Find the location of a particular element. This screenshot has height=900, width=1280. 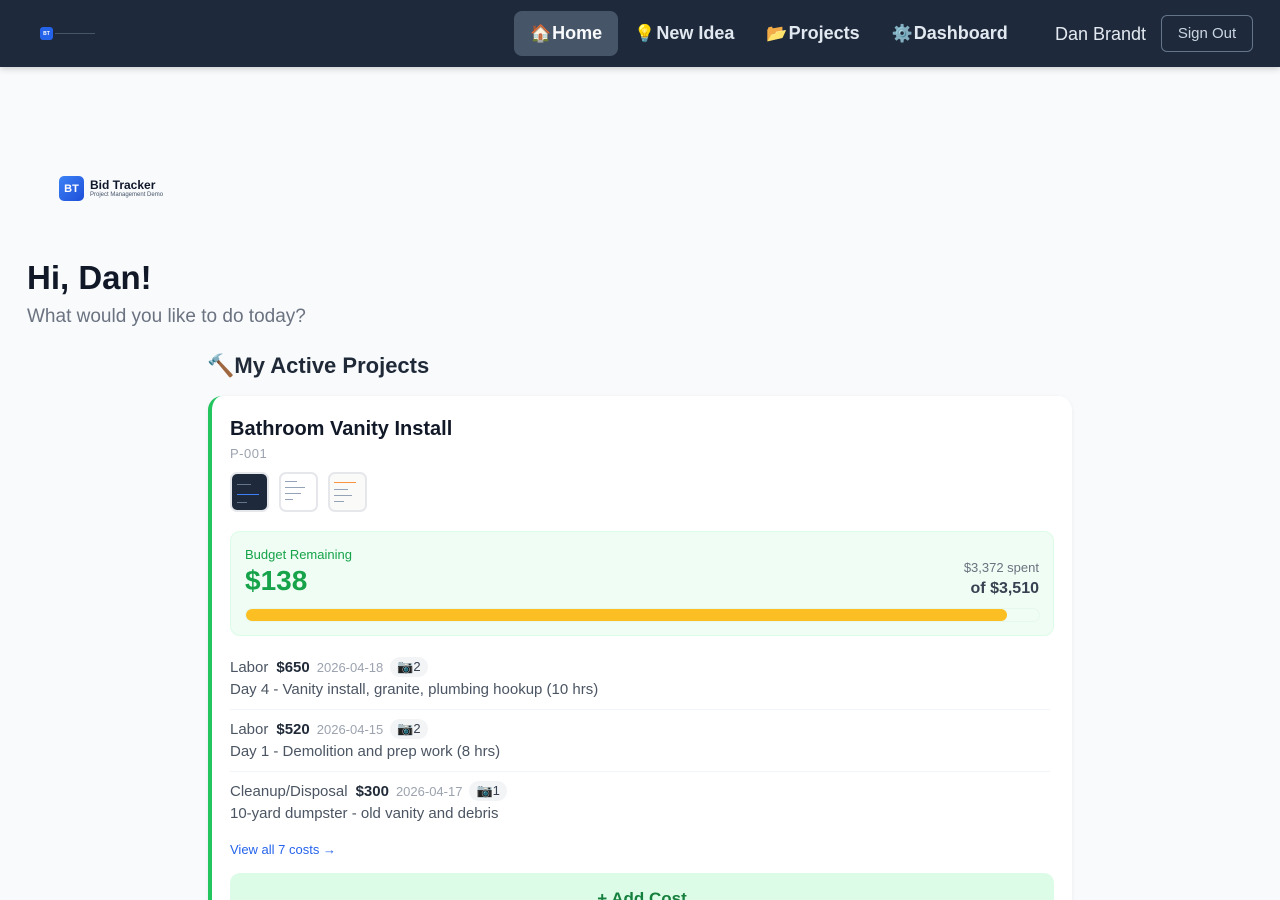

gear-icon: ⚙️ is located at coordinates (902, 33).